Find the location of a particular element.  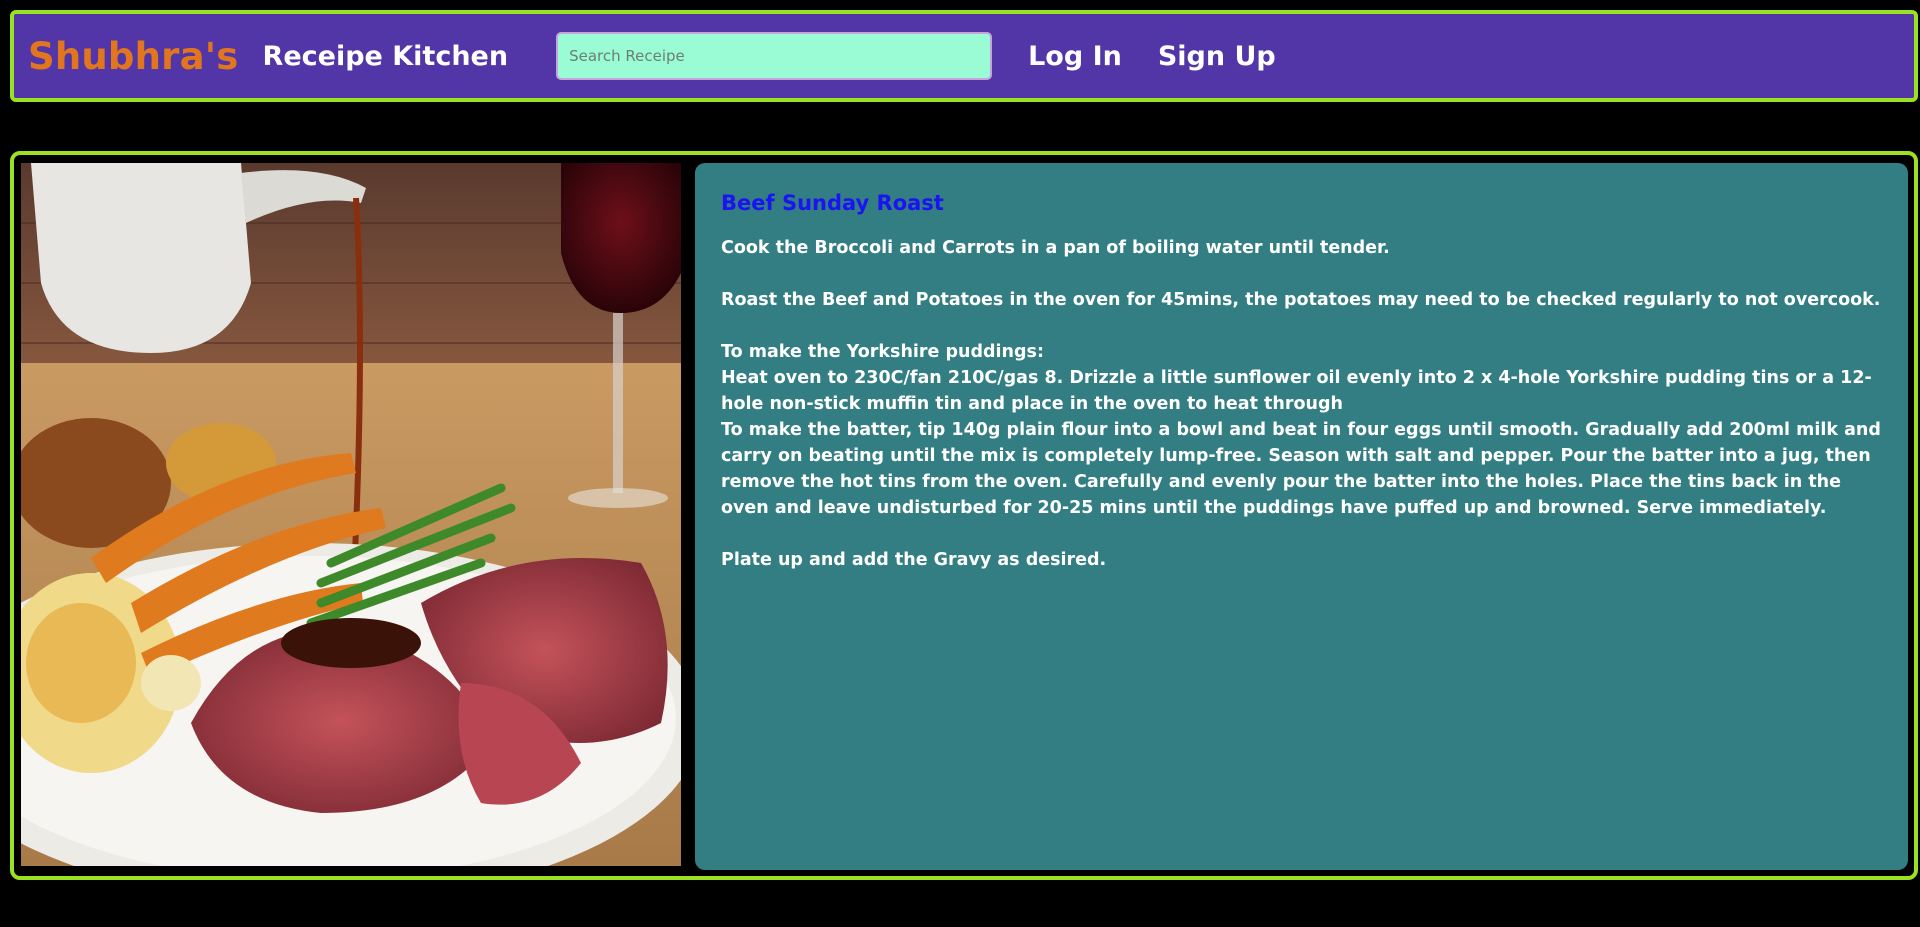

search-input is located at coordinates (774, 56).